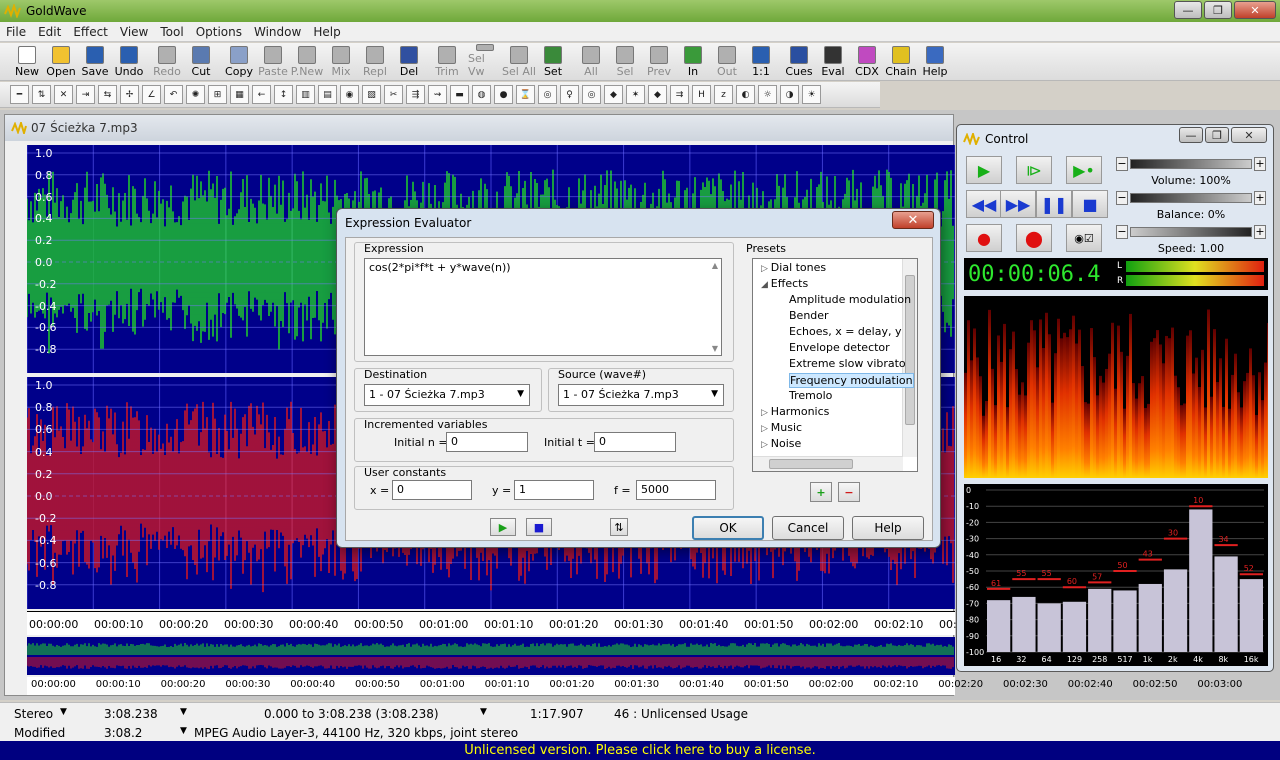 This screenshot has width=1280, height=760. What do you see at coordinates (485, 62) in the screenshot?
I see `toolbar-sel-vw-button: Sel Vw` at bounding box center [485, 62].